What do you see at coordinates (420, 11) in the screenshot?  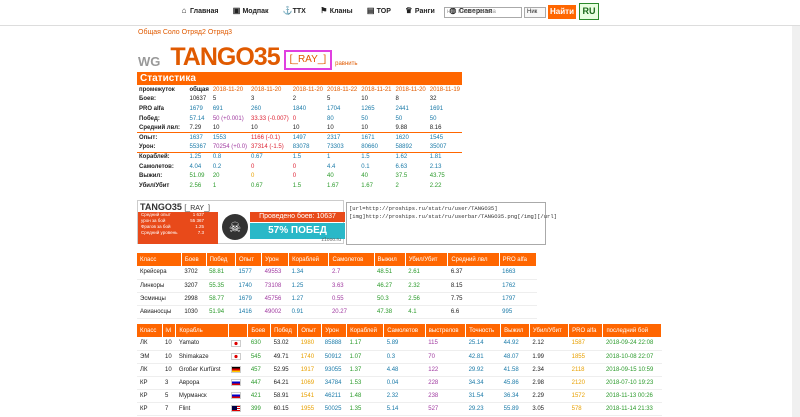 I see `nav-item-5: ♛ Ранги` at bounding box center [420, 11].